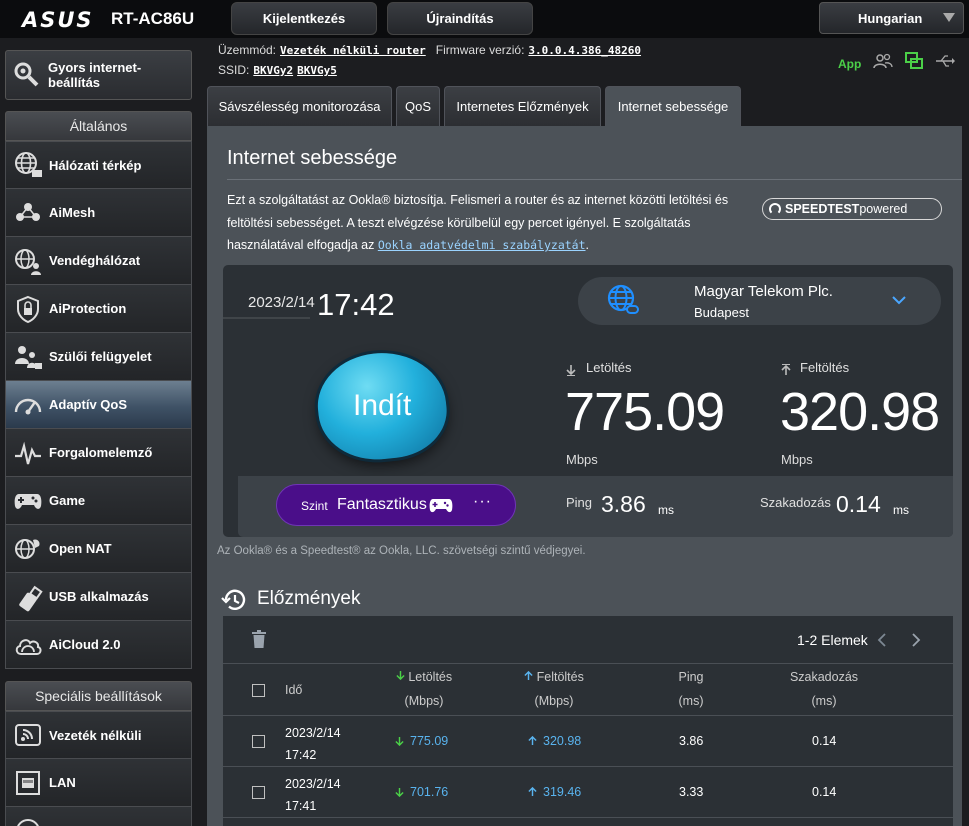 The image size is (969, 826). I want to click on start-test-button: Indít, so click(382, 406).